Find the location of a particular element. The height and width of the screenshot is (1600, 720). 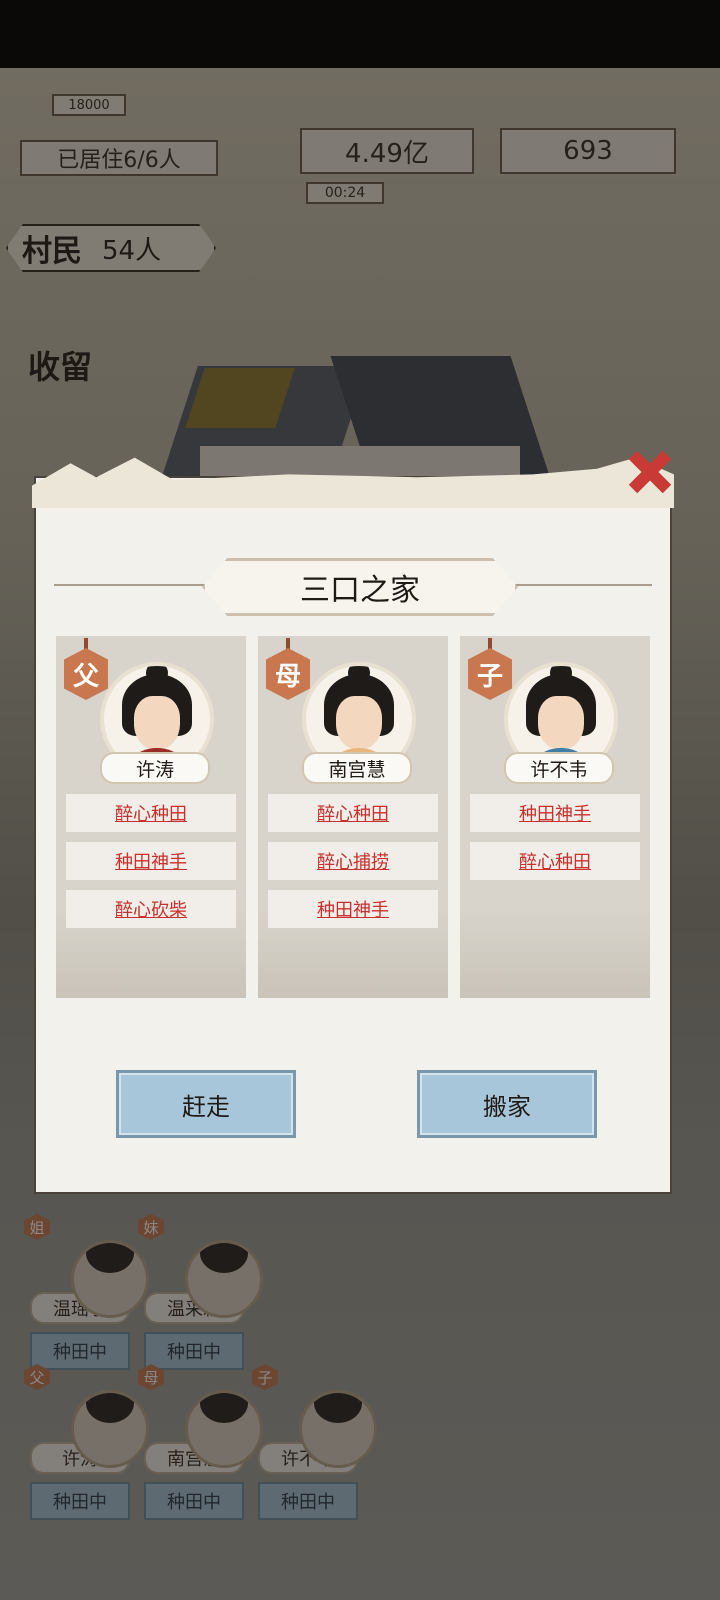

role-badge: 母 is located at coordinates (288, 674).